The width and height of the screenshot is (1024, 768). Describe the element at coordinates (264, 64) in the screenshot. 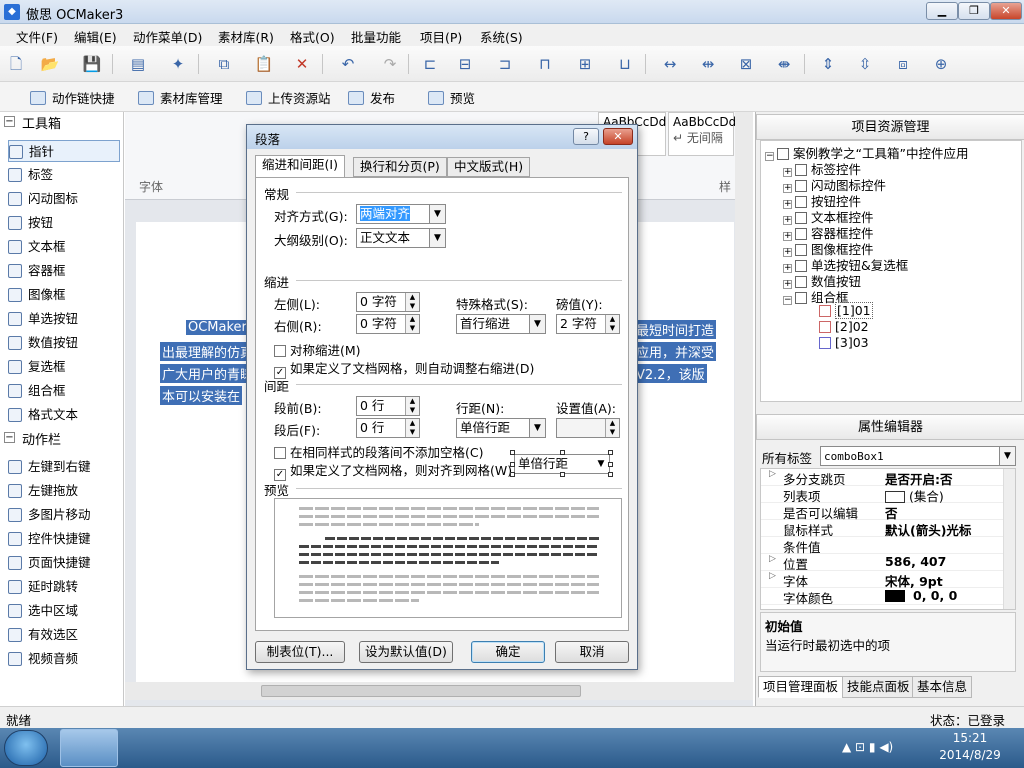

I see `paste-icon: 📋` at that location.